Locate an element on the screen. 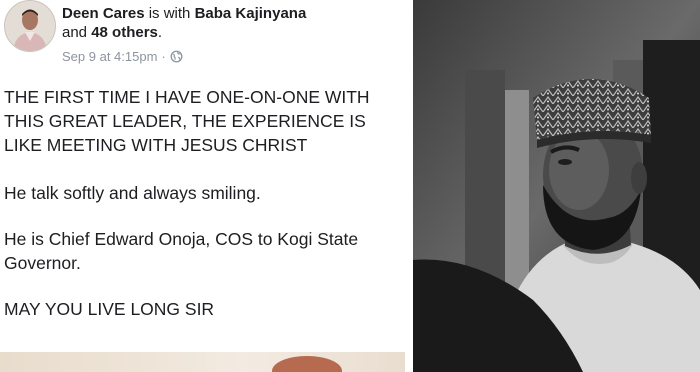 This screenshot has width=700, height=372. attached-photo-preview is located at coordinates (202, 362).